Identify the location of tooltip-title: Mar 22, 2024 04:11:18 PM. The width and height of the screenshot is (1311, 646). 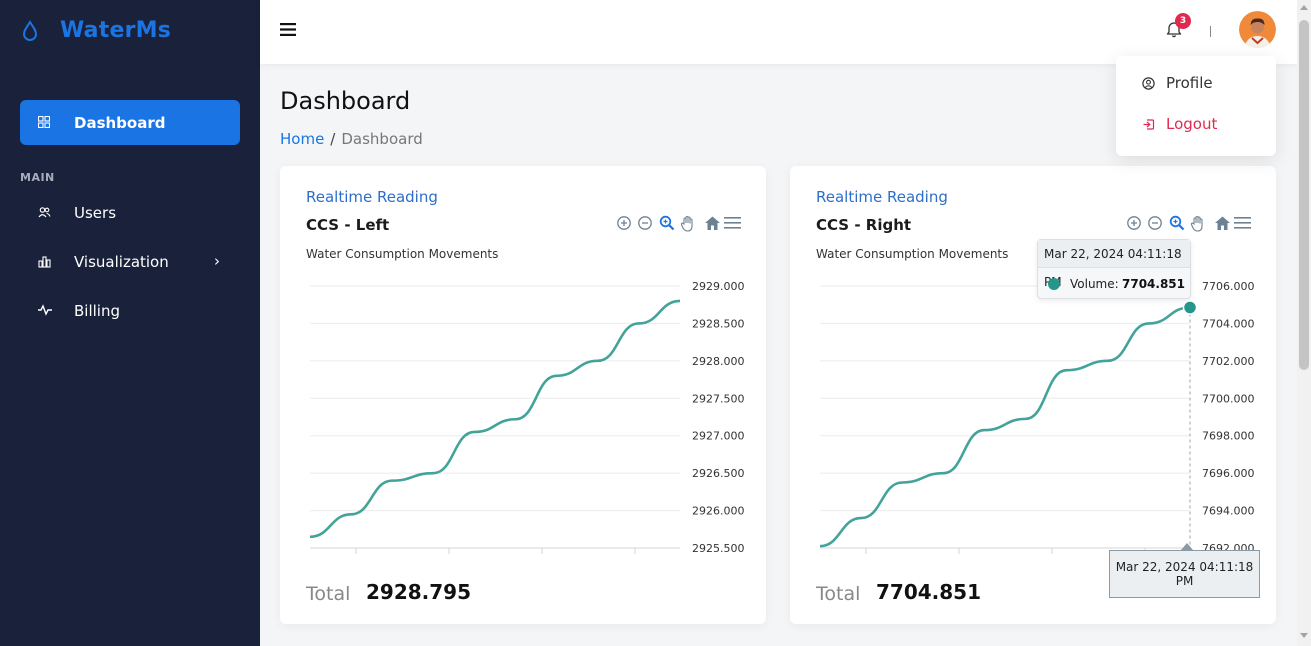
(1114, 264).